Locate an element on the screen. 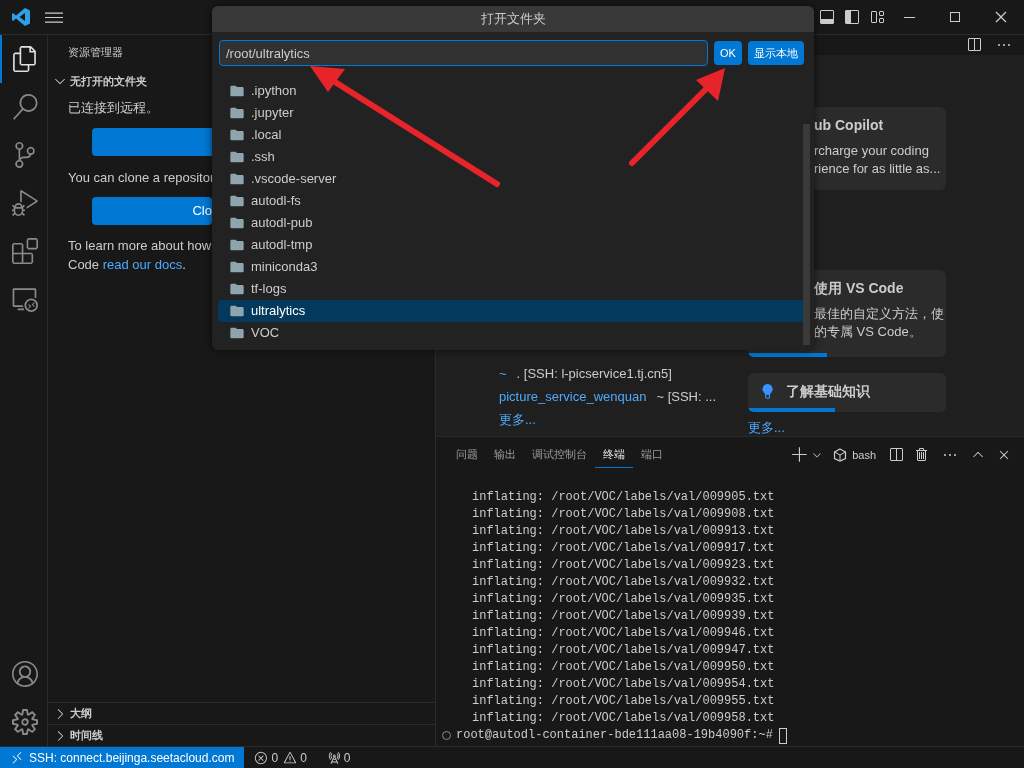  terminal-line: inflating: /root/VOC/labels/val/009947.txt is located at coordinates (623, 650).